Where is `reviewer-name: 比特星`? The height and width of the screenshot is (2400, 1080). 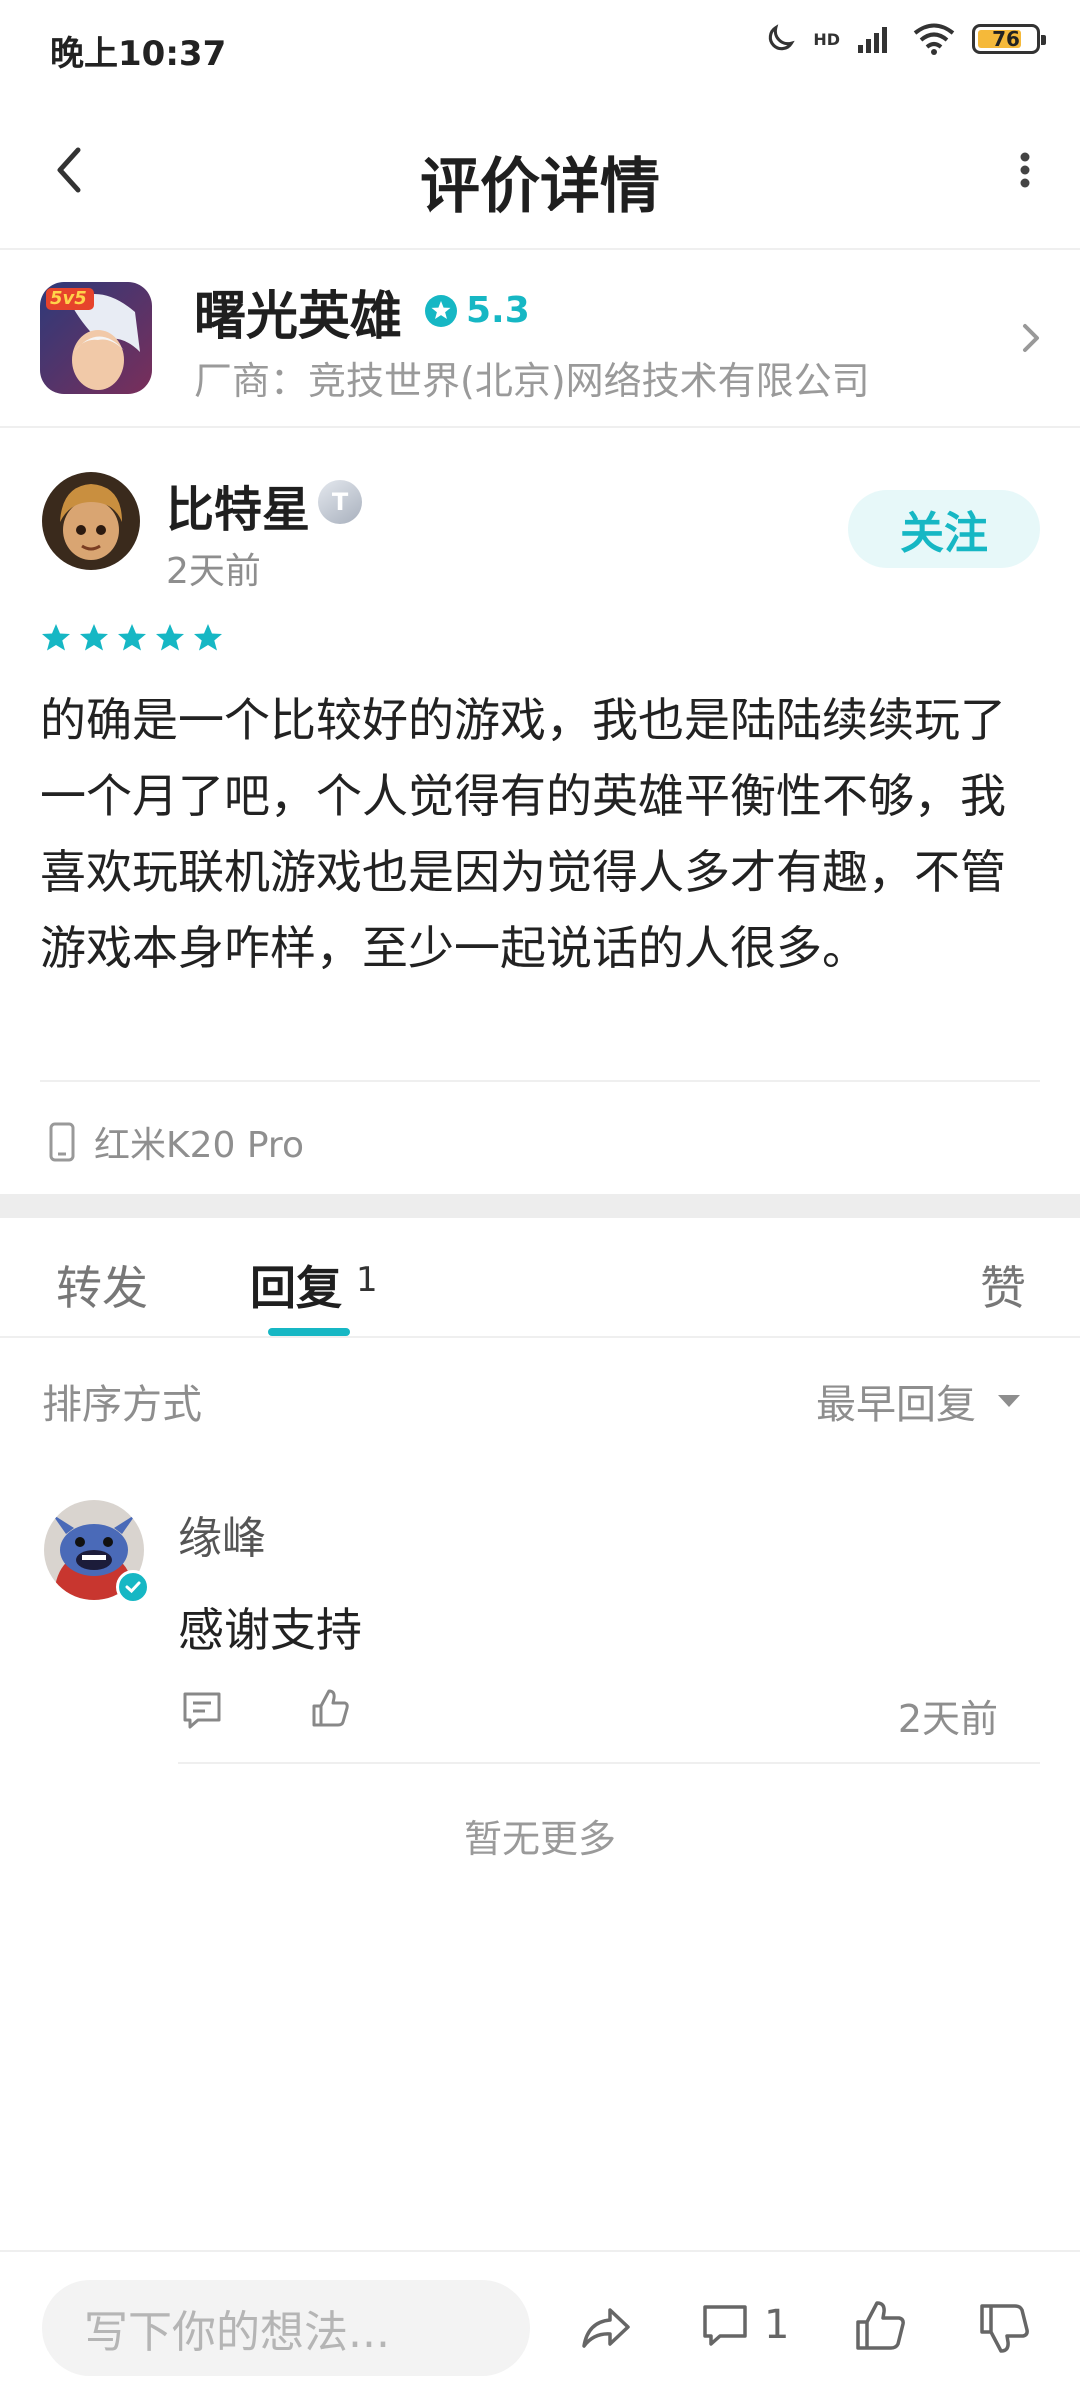 reviewer-name: 比特星 is located at coordinates (238, 505).